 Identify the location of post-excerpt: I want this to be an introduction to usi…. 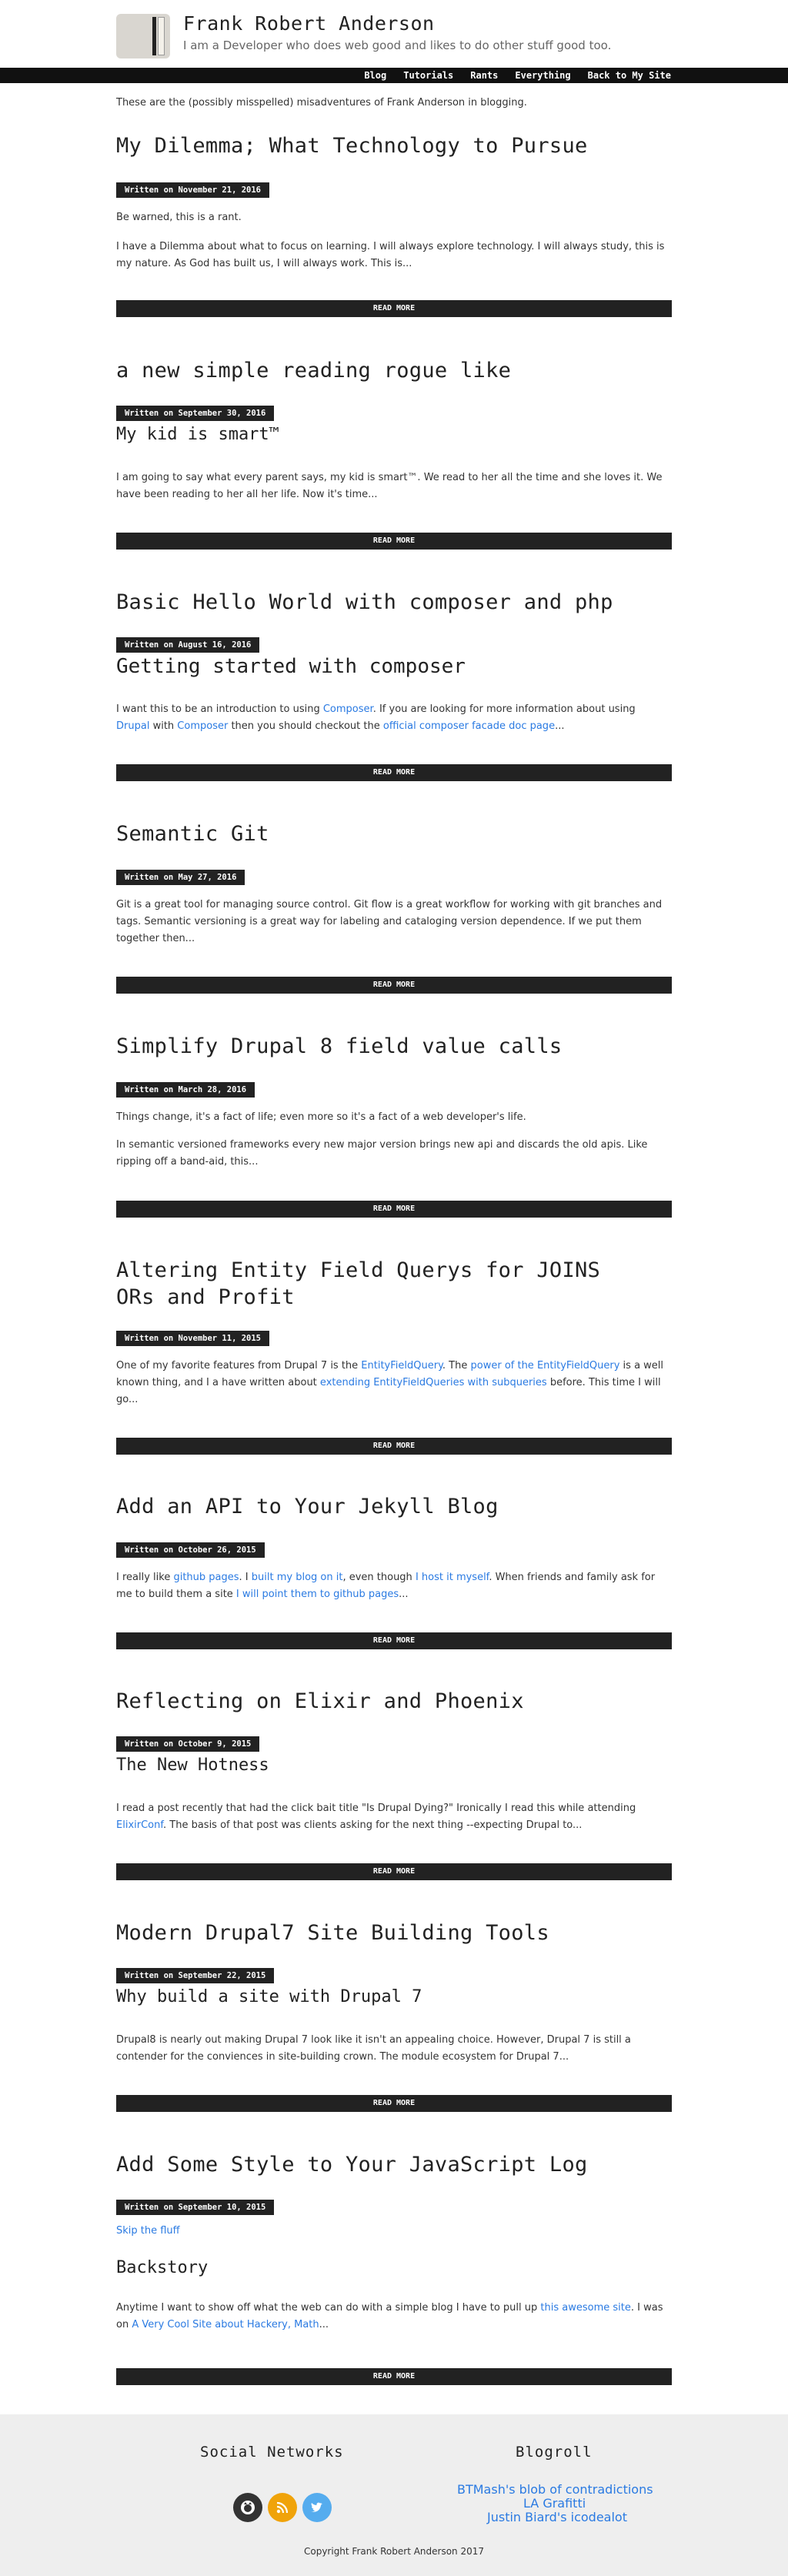
(376, 717).